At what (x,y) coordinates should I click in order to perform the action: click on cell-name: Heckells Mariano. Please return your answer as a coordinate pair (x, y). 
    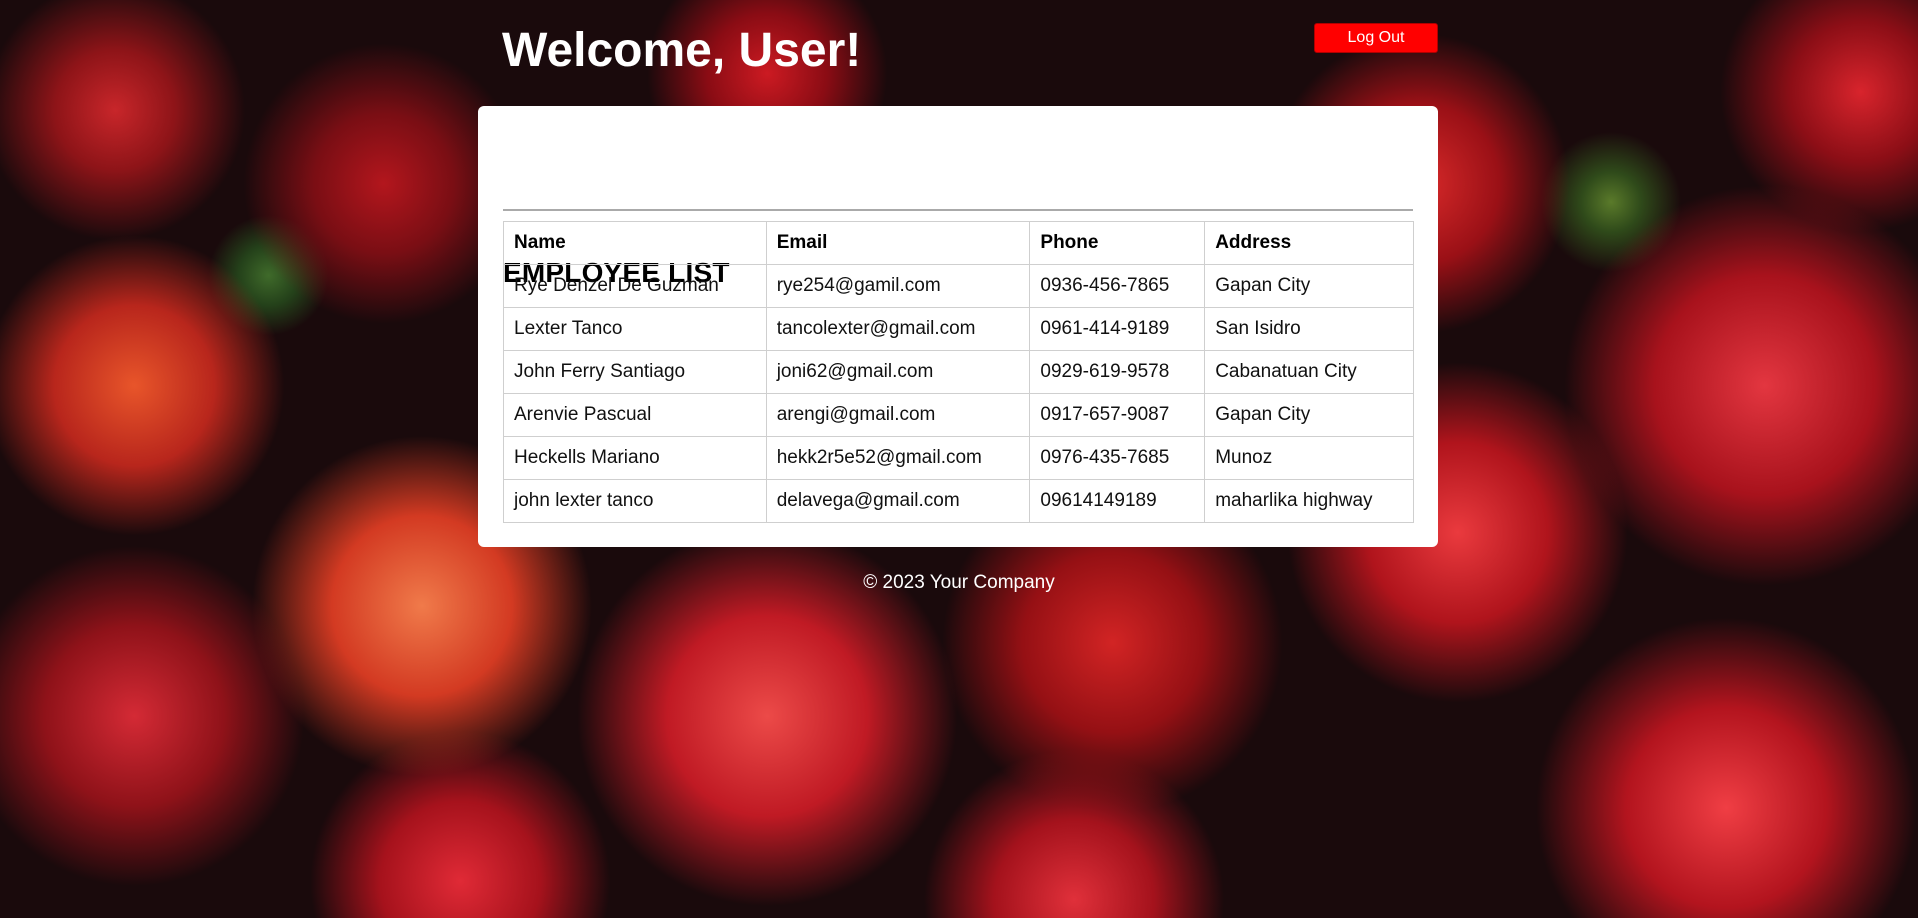
    Looking at the image, I should click on (635, 458).